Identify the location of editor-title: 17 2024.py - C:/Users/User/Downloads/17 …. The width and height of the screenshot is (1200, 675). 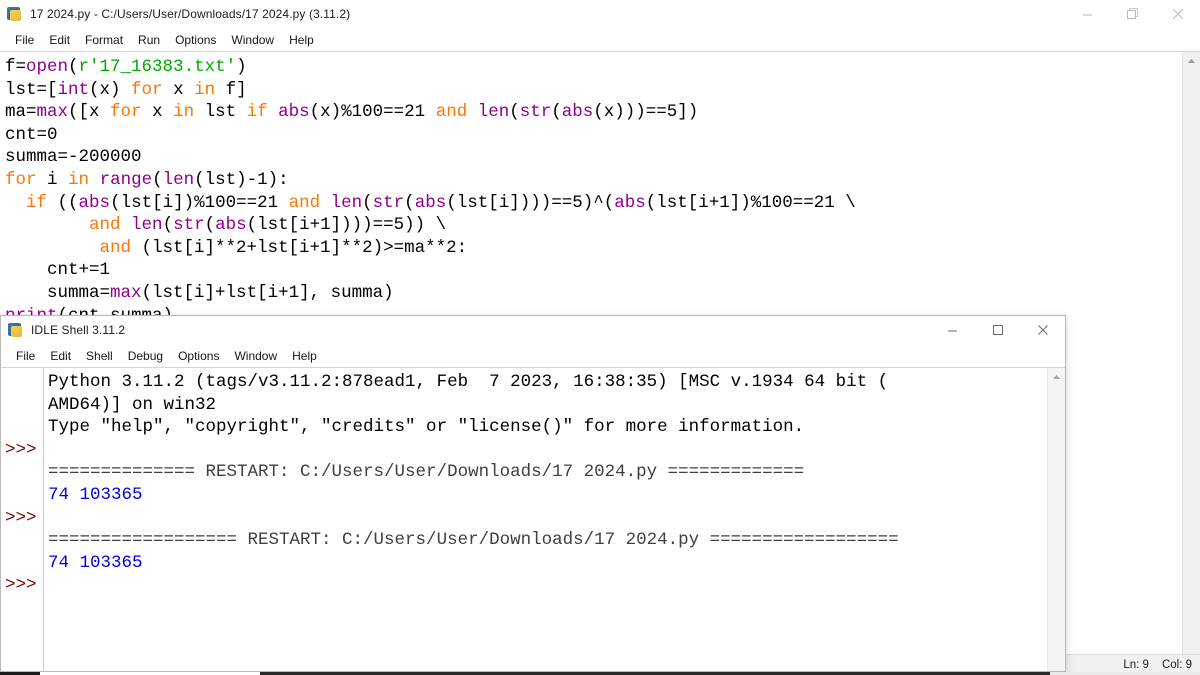
(190, 14).